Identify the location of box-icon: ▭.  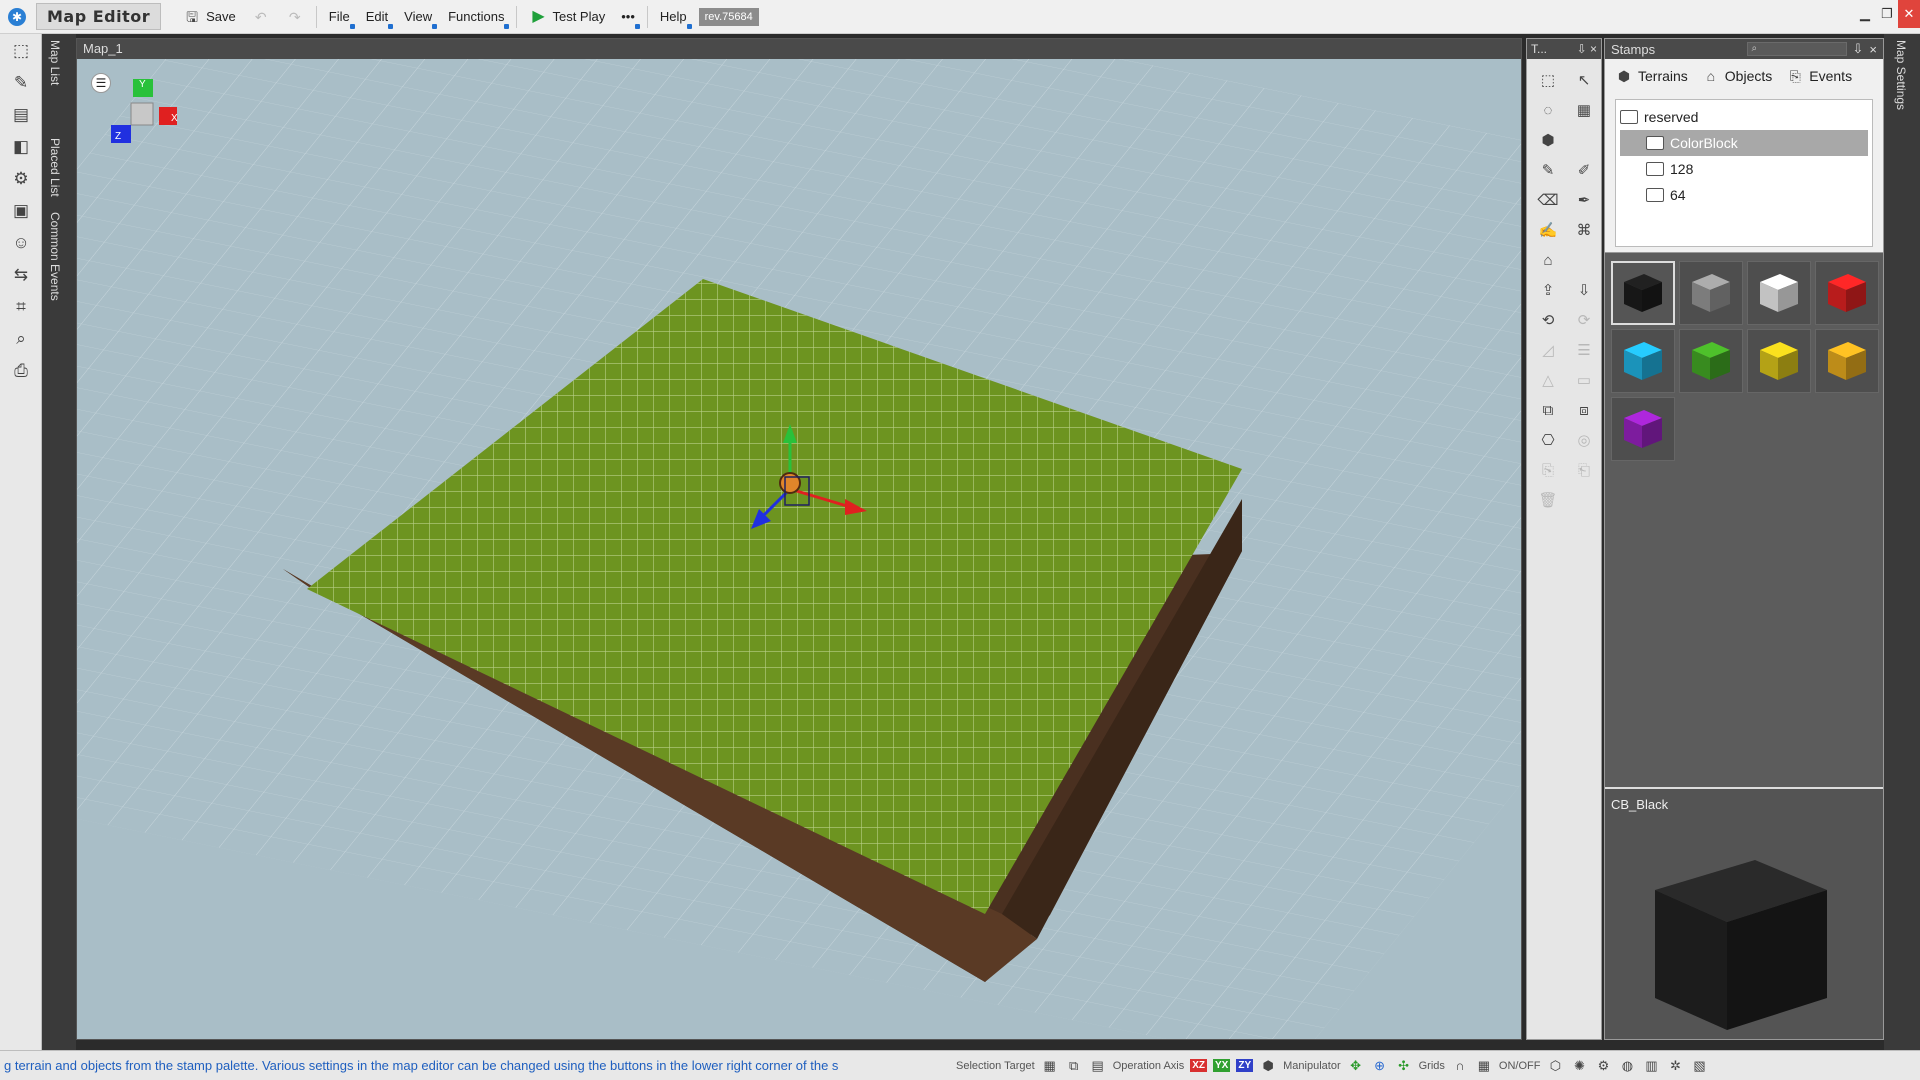
(1584, 380).